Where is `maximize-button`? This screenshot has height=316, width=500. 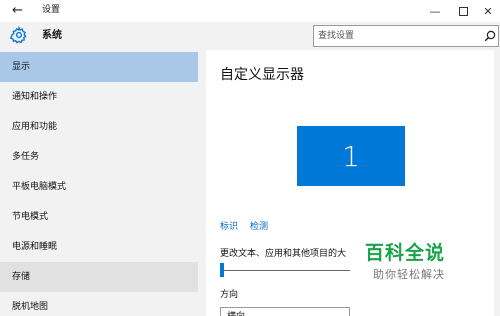 maximize-button is located at coordinates (463, 11).